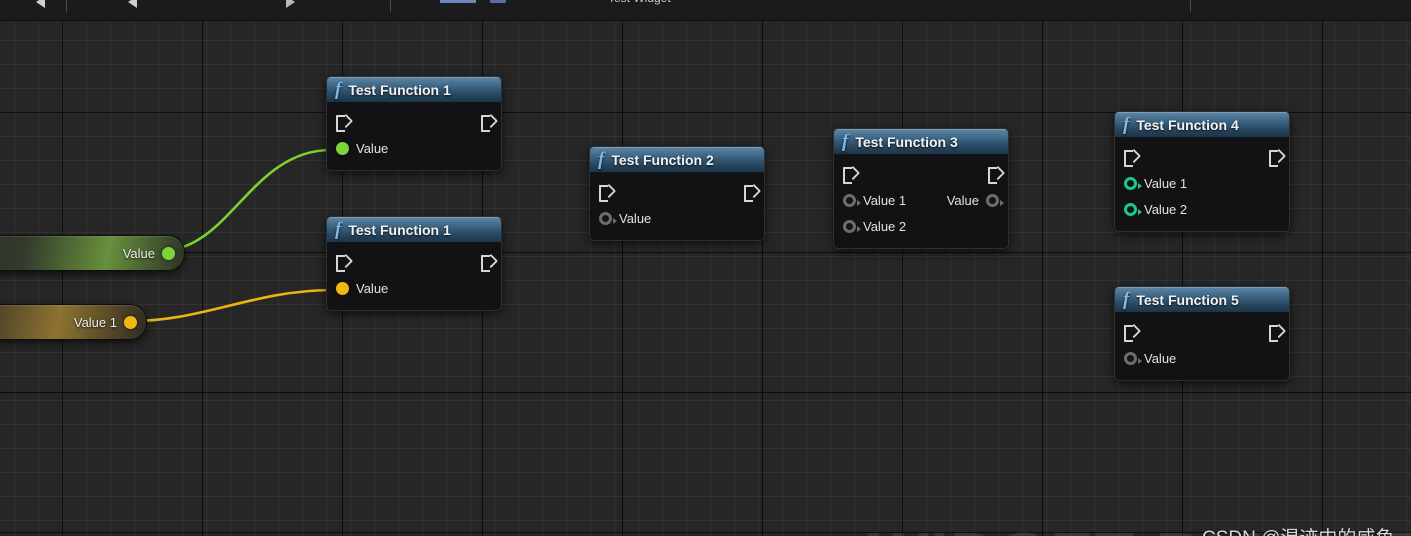 This screenshot has height=536, width=1411. I want to click on function-node: f Test Function 3 Value 1 Value Value 2, so click(921, 188).